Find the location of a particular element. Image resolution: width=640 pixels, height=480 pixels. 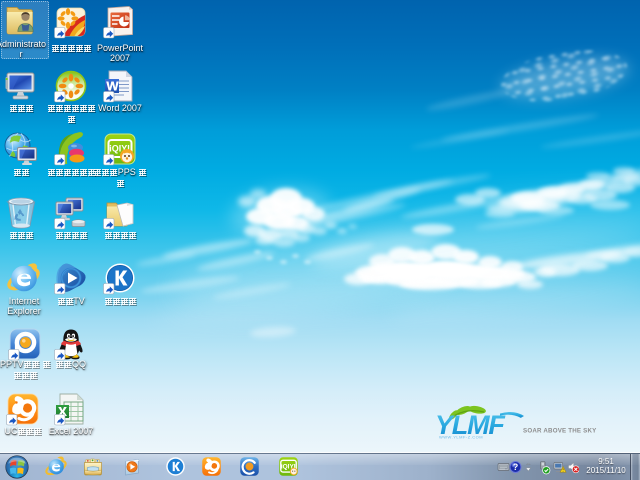

svg-text: WWW.YLMF-Z.COM is located at coordinates (461, 437).